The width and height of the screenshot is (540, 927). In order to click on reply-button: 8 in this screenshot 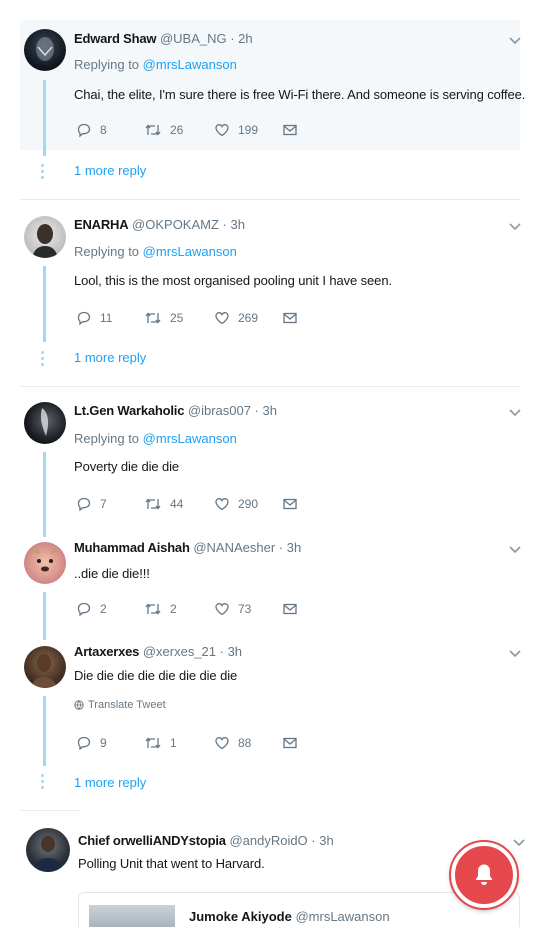, I will do `click(91, 130)`.